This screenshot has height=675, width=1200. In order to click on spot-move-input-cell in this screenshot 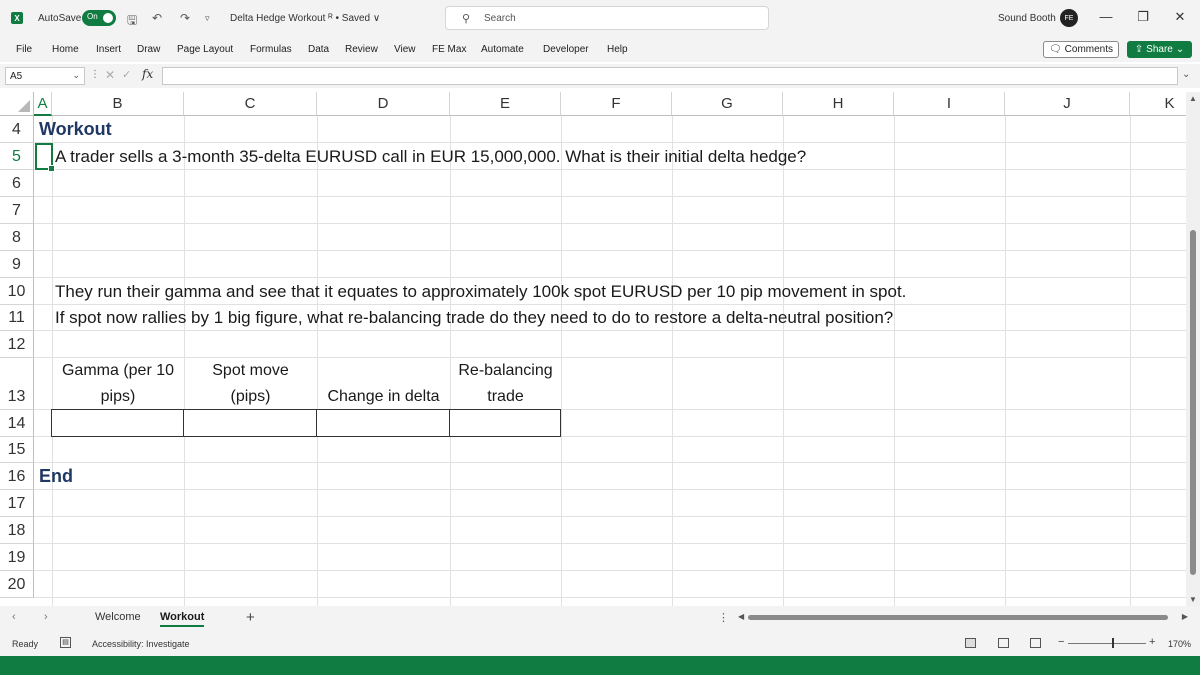, I will do `click(250, 423)`.